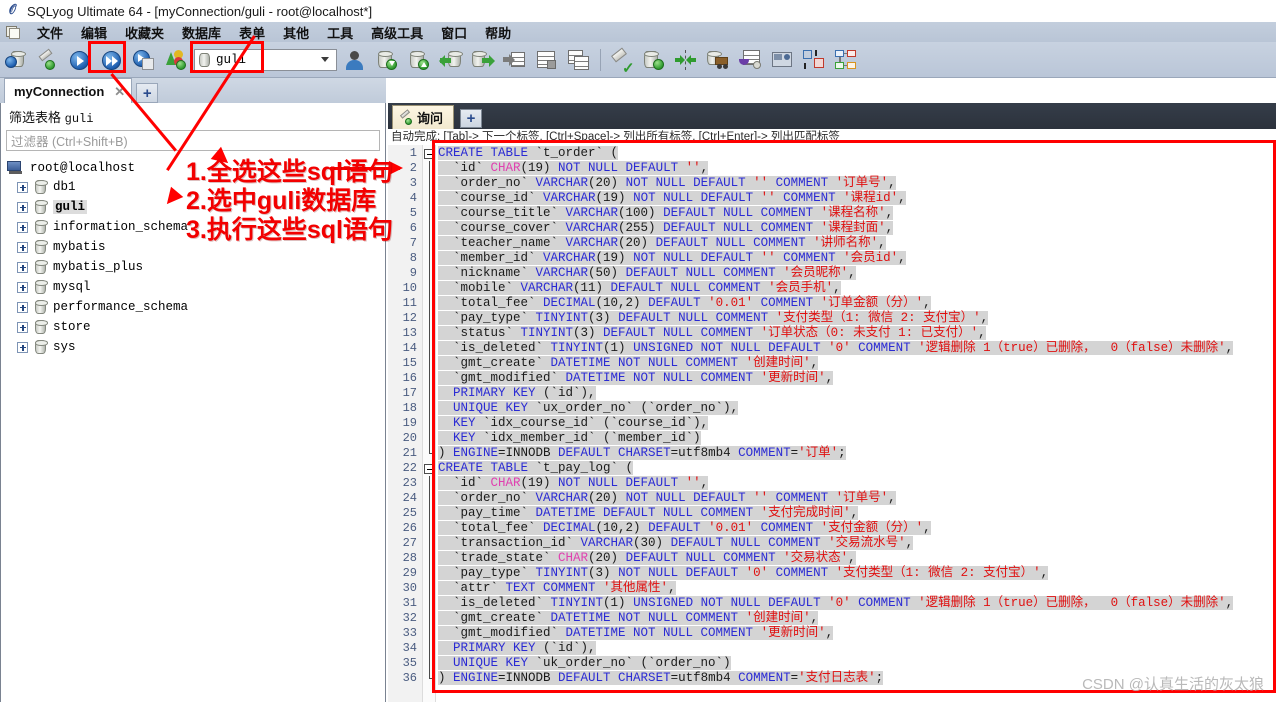  What do you see at coordinates (94, 32) in the screenshot?
I see `menu-item-edit: 编辑` at bounding box center [94, 32].